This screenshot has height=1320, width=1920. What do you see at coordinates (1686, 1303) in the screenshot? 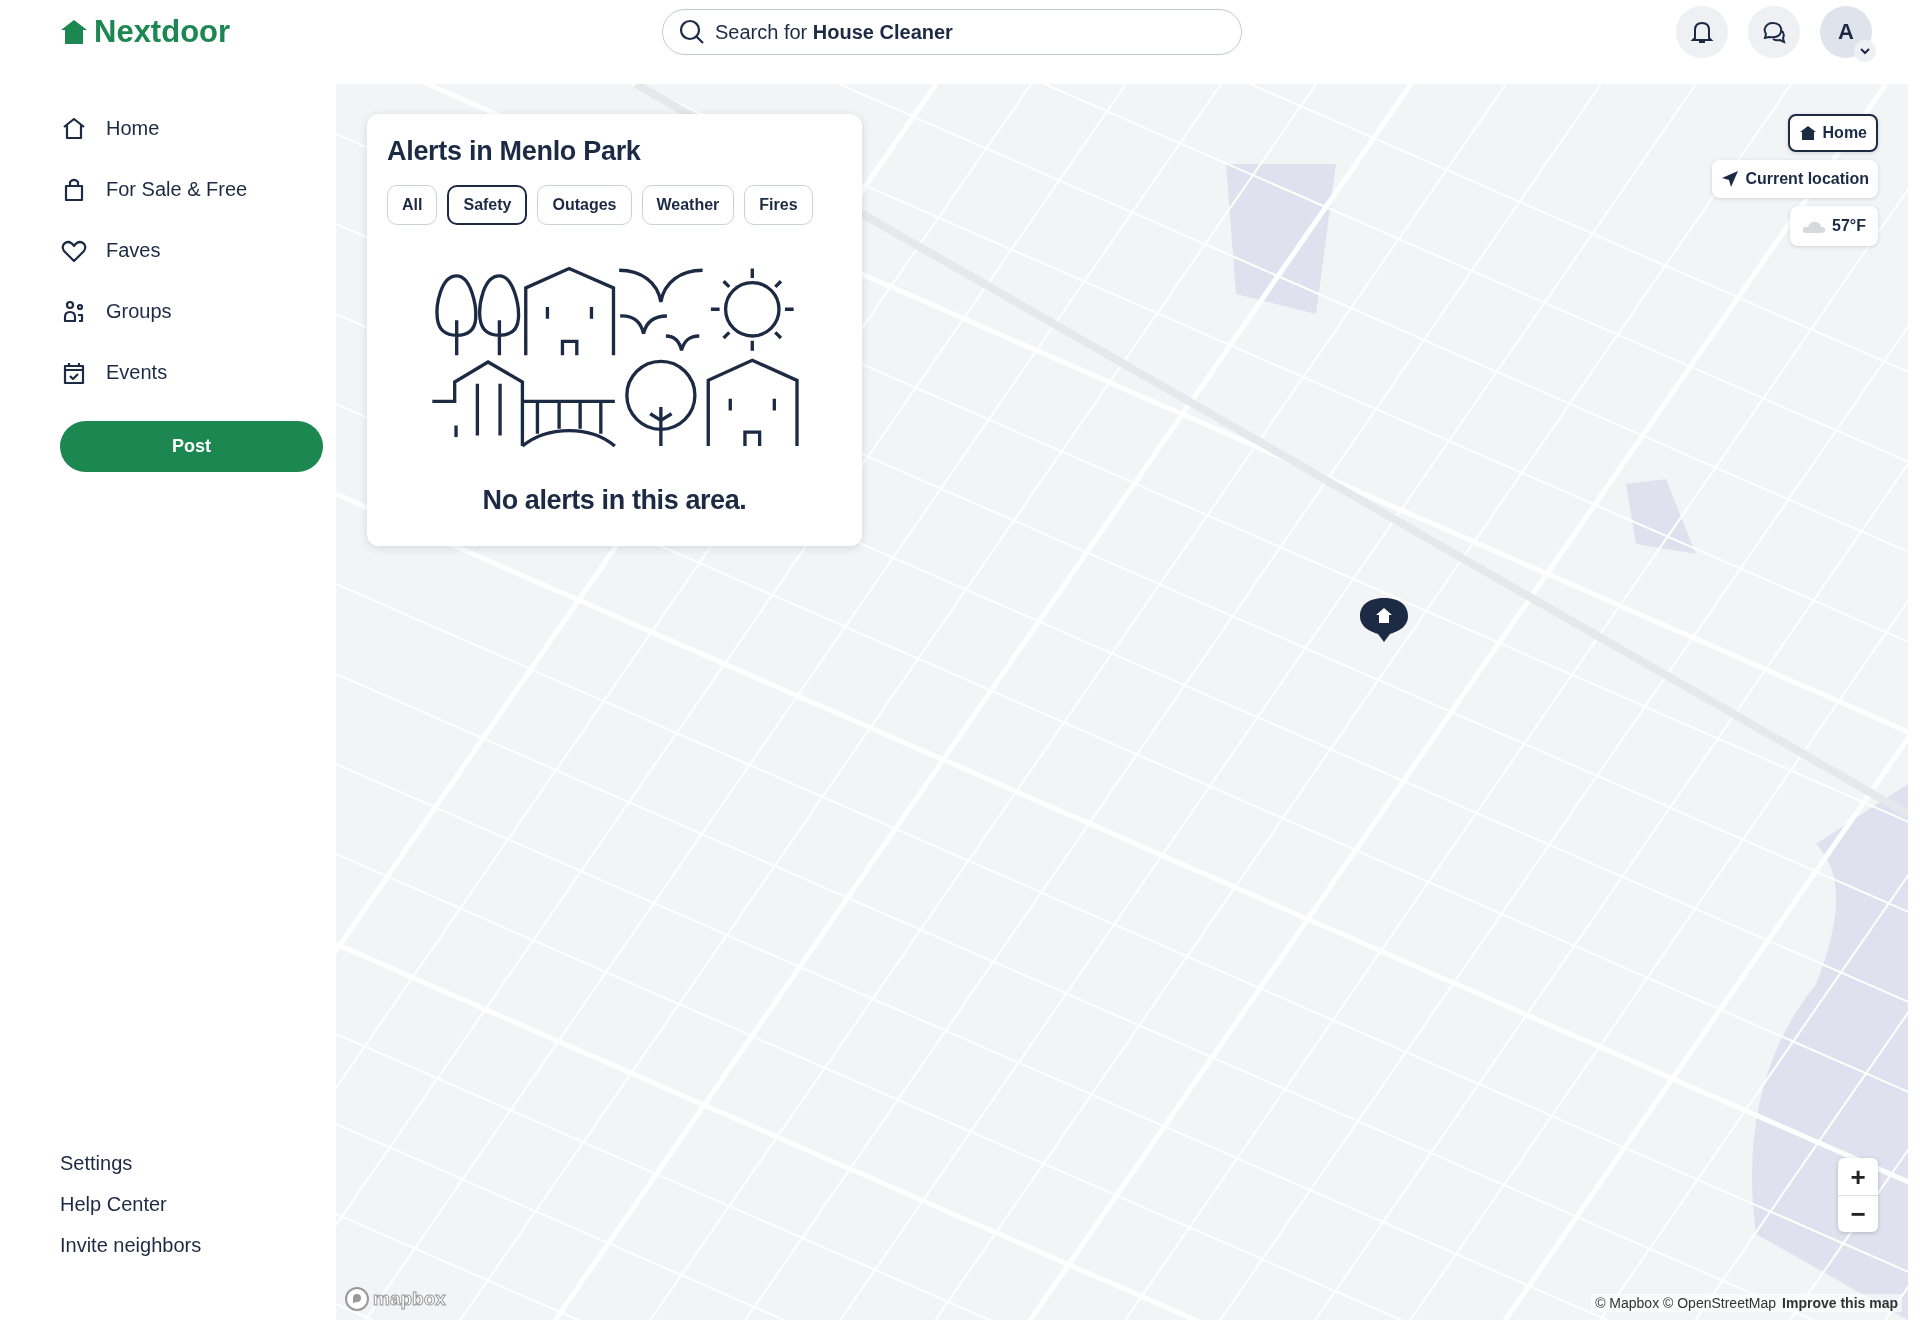
I see `map-attribution: © Mapbox © OpenStreetMap` at bounding box center [1686, 1303].